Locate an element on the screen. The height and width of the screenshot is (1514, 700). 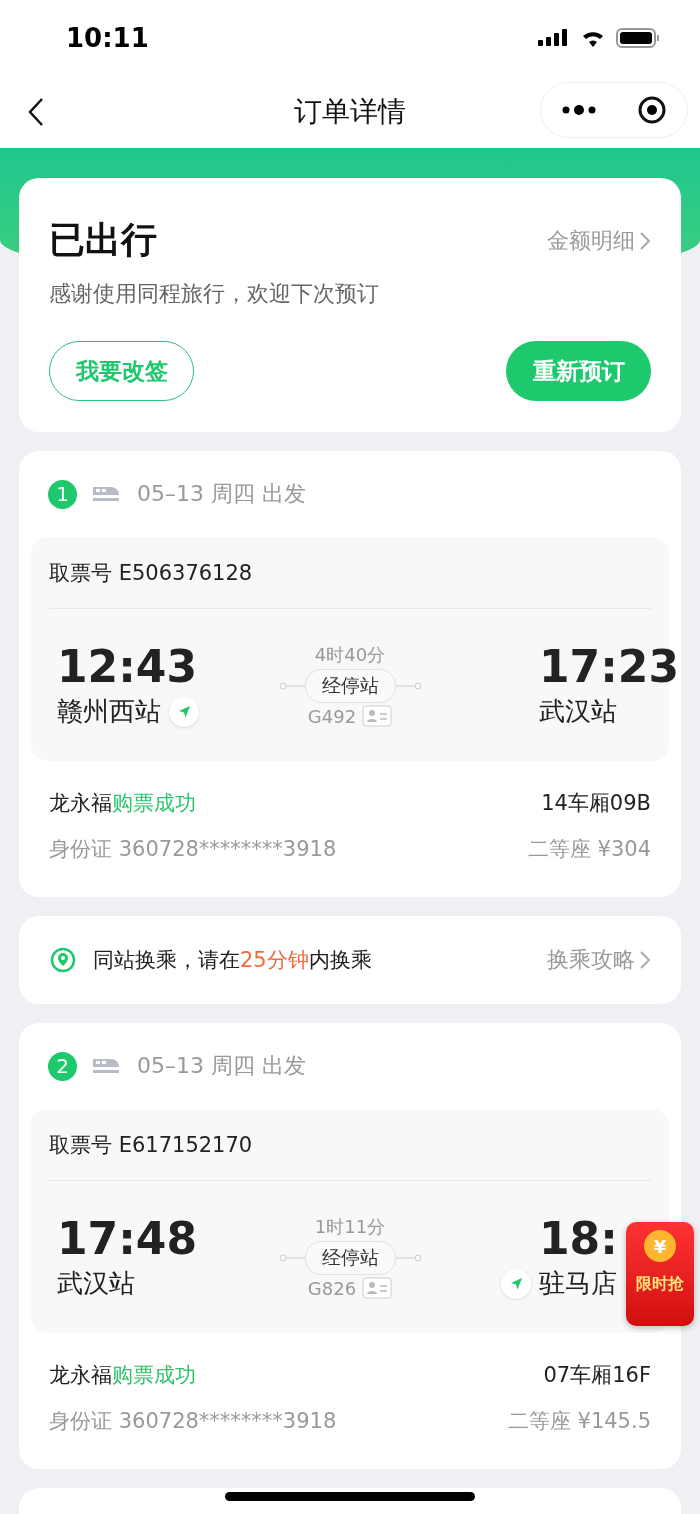
page-title: 订单详情 is located at coordinates (350, 111).